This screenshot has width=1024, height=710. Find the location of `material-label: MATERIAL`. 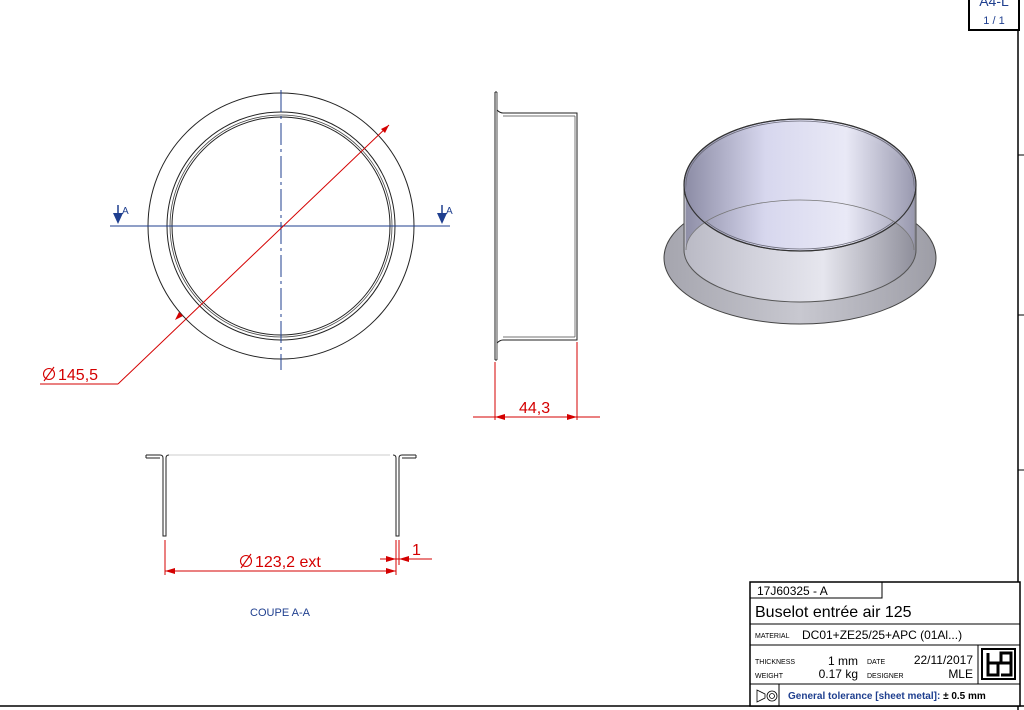

material-label: MATERIAL is located at coordinates (772, 636).